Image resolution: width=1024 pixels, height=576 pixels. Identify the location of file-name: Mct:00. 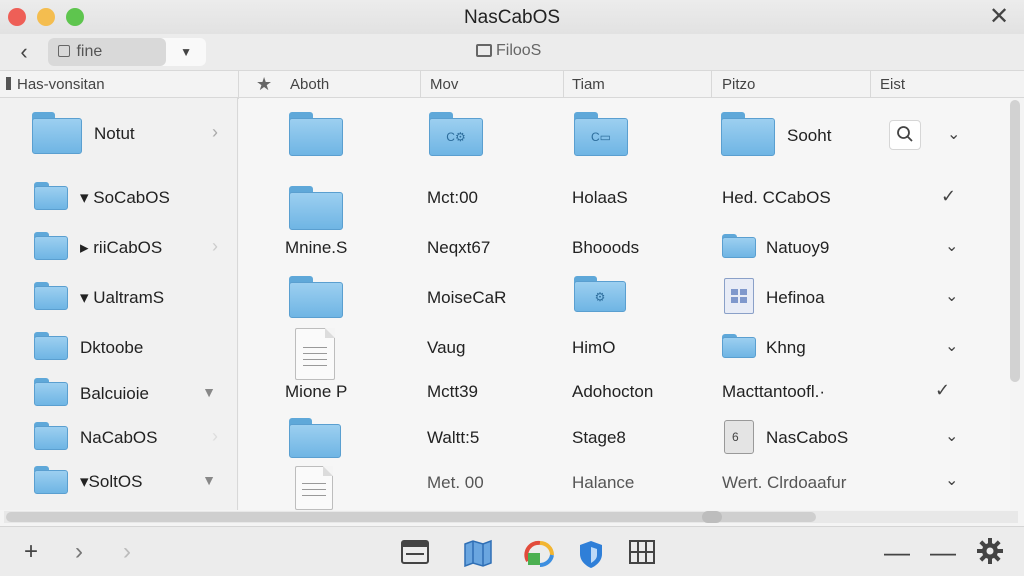
(452, 198).